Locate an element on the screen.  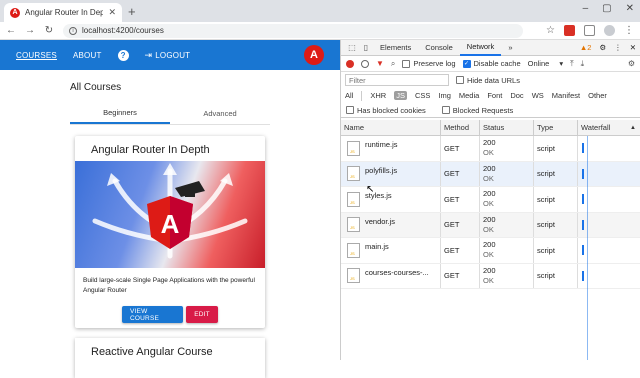
throttle-select: Online ▾ is located at coordinates (545, 63).